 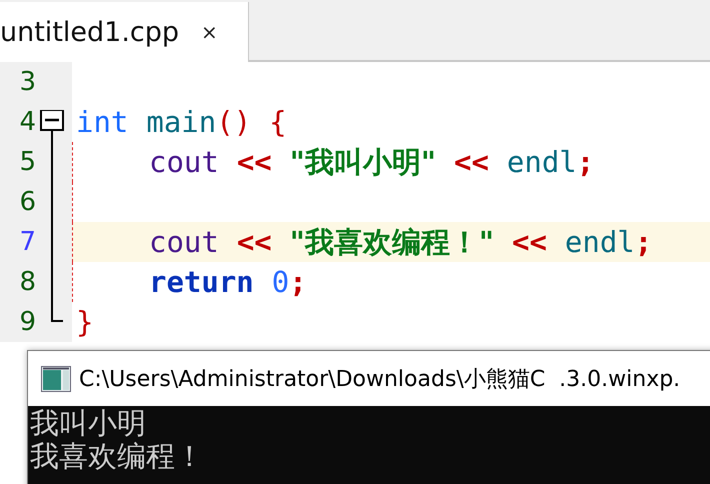 What do you see at coordinates (27, 282) in the screenshot?
I see `line-number: 8` at bounding box center [27, 282].